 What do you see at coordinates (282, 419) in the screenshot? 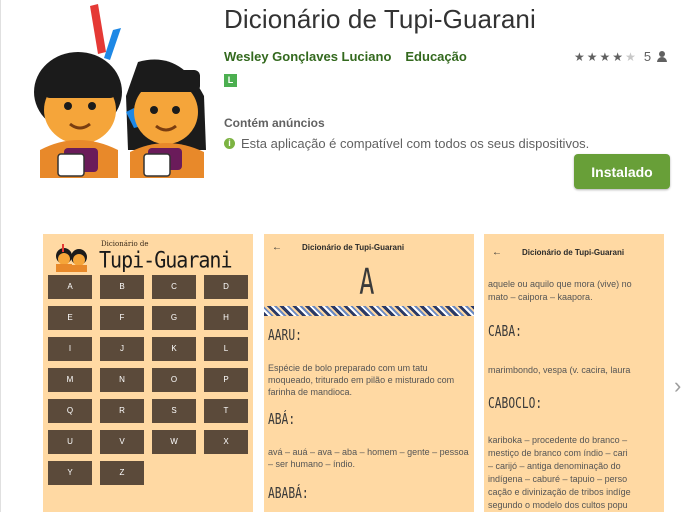
I see `entry-headword: ABÁ:` at bounding box center [282, 419].